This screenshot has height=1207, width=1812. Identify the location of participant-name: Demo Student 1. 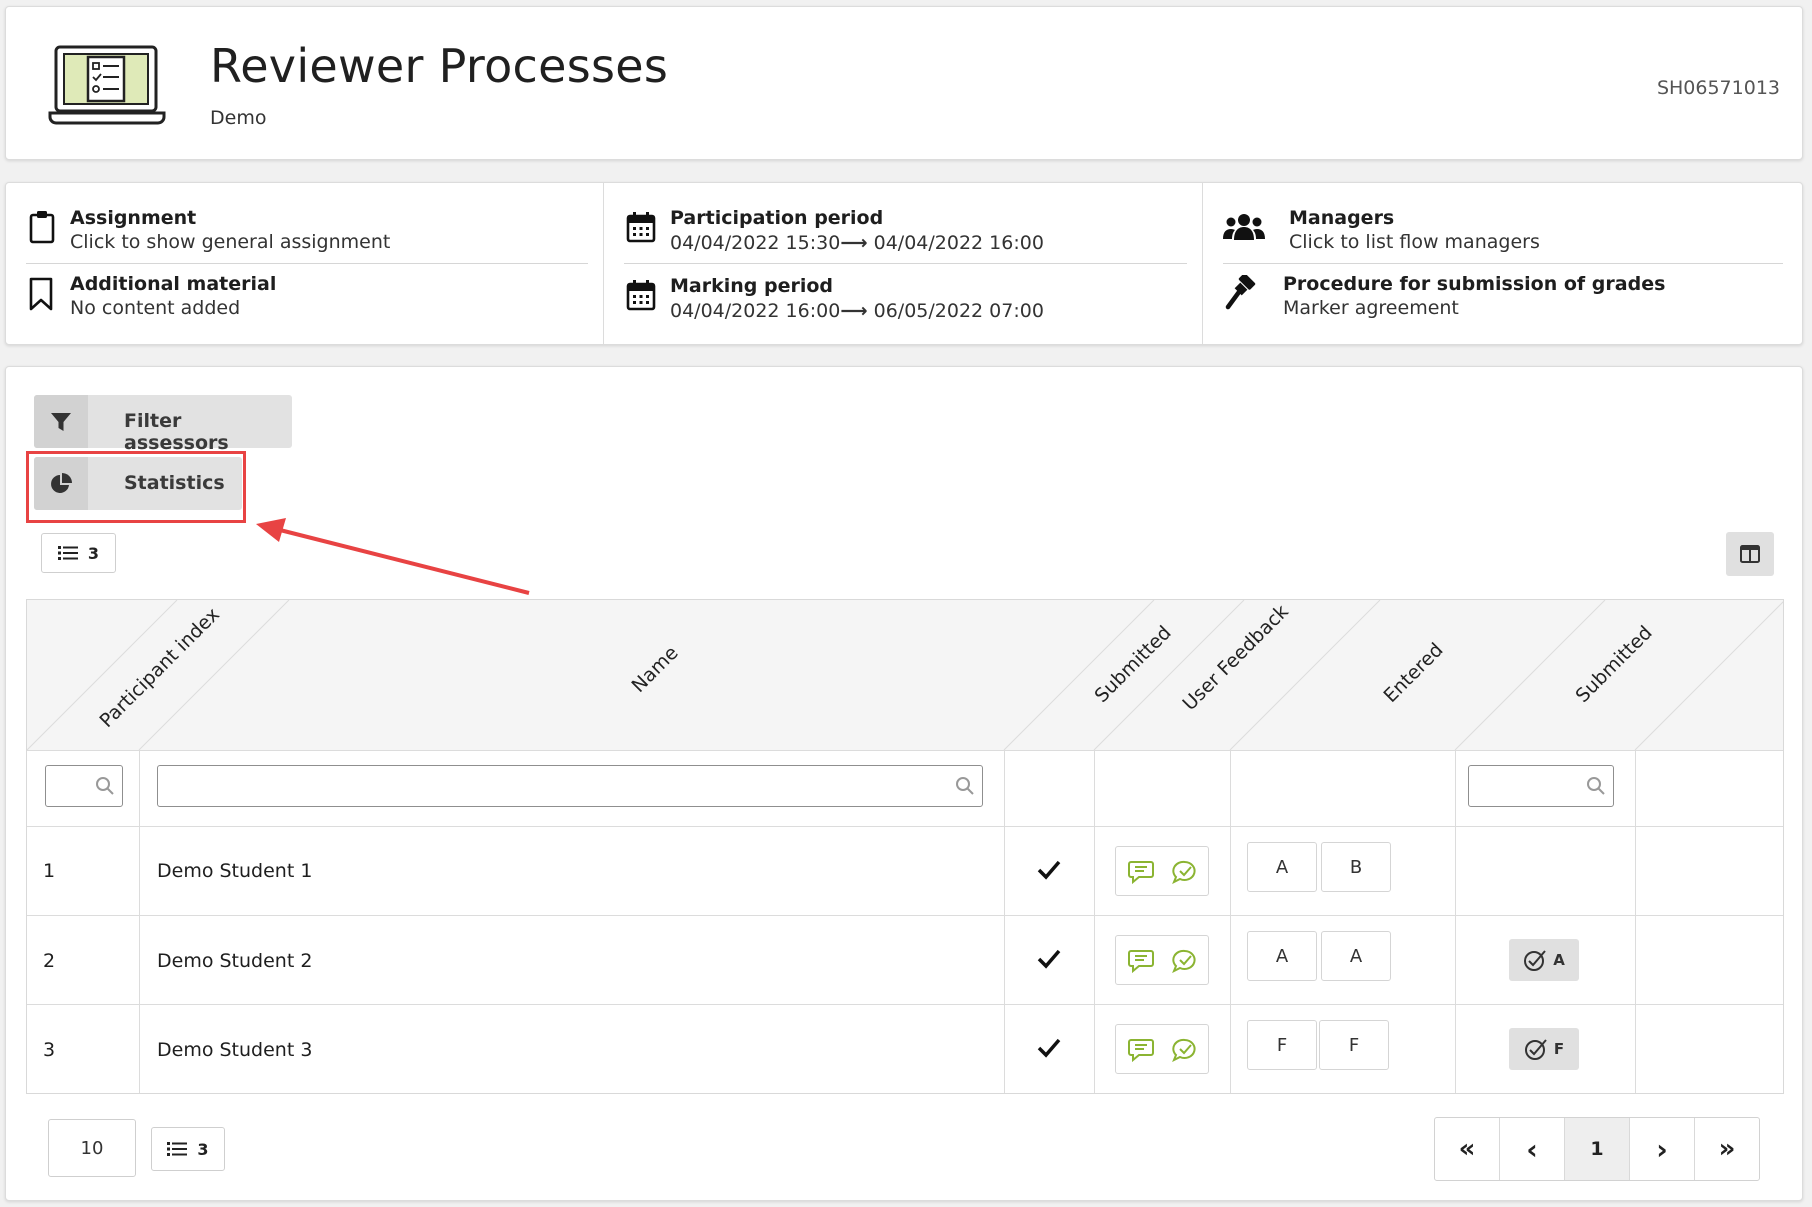
(235, 871).